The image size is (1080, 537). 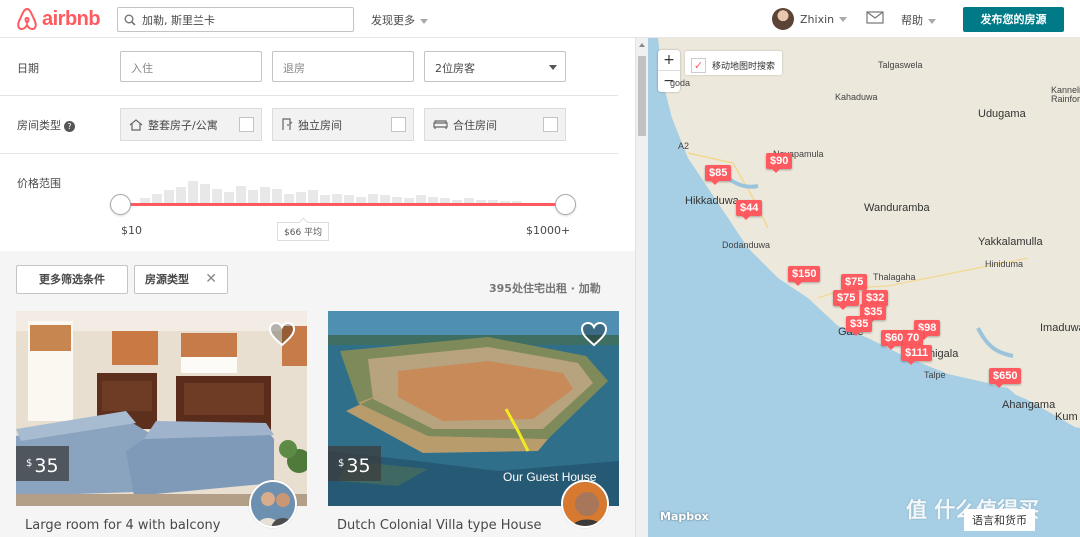 What do you see at coordinates (191, 66) in the screenshot?
I see `checkin-field: 入住` at bounding box center [191, 66].